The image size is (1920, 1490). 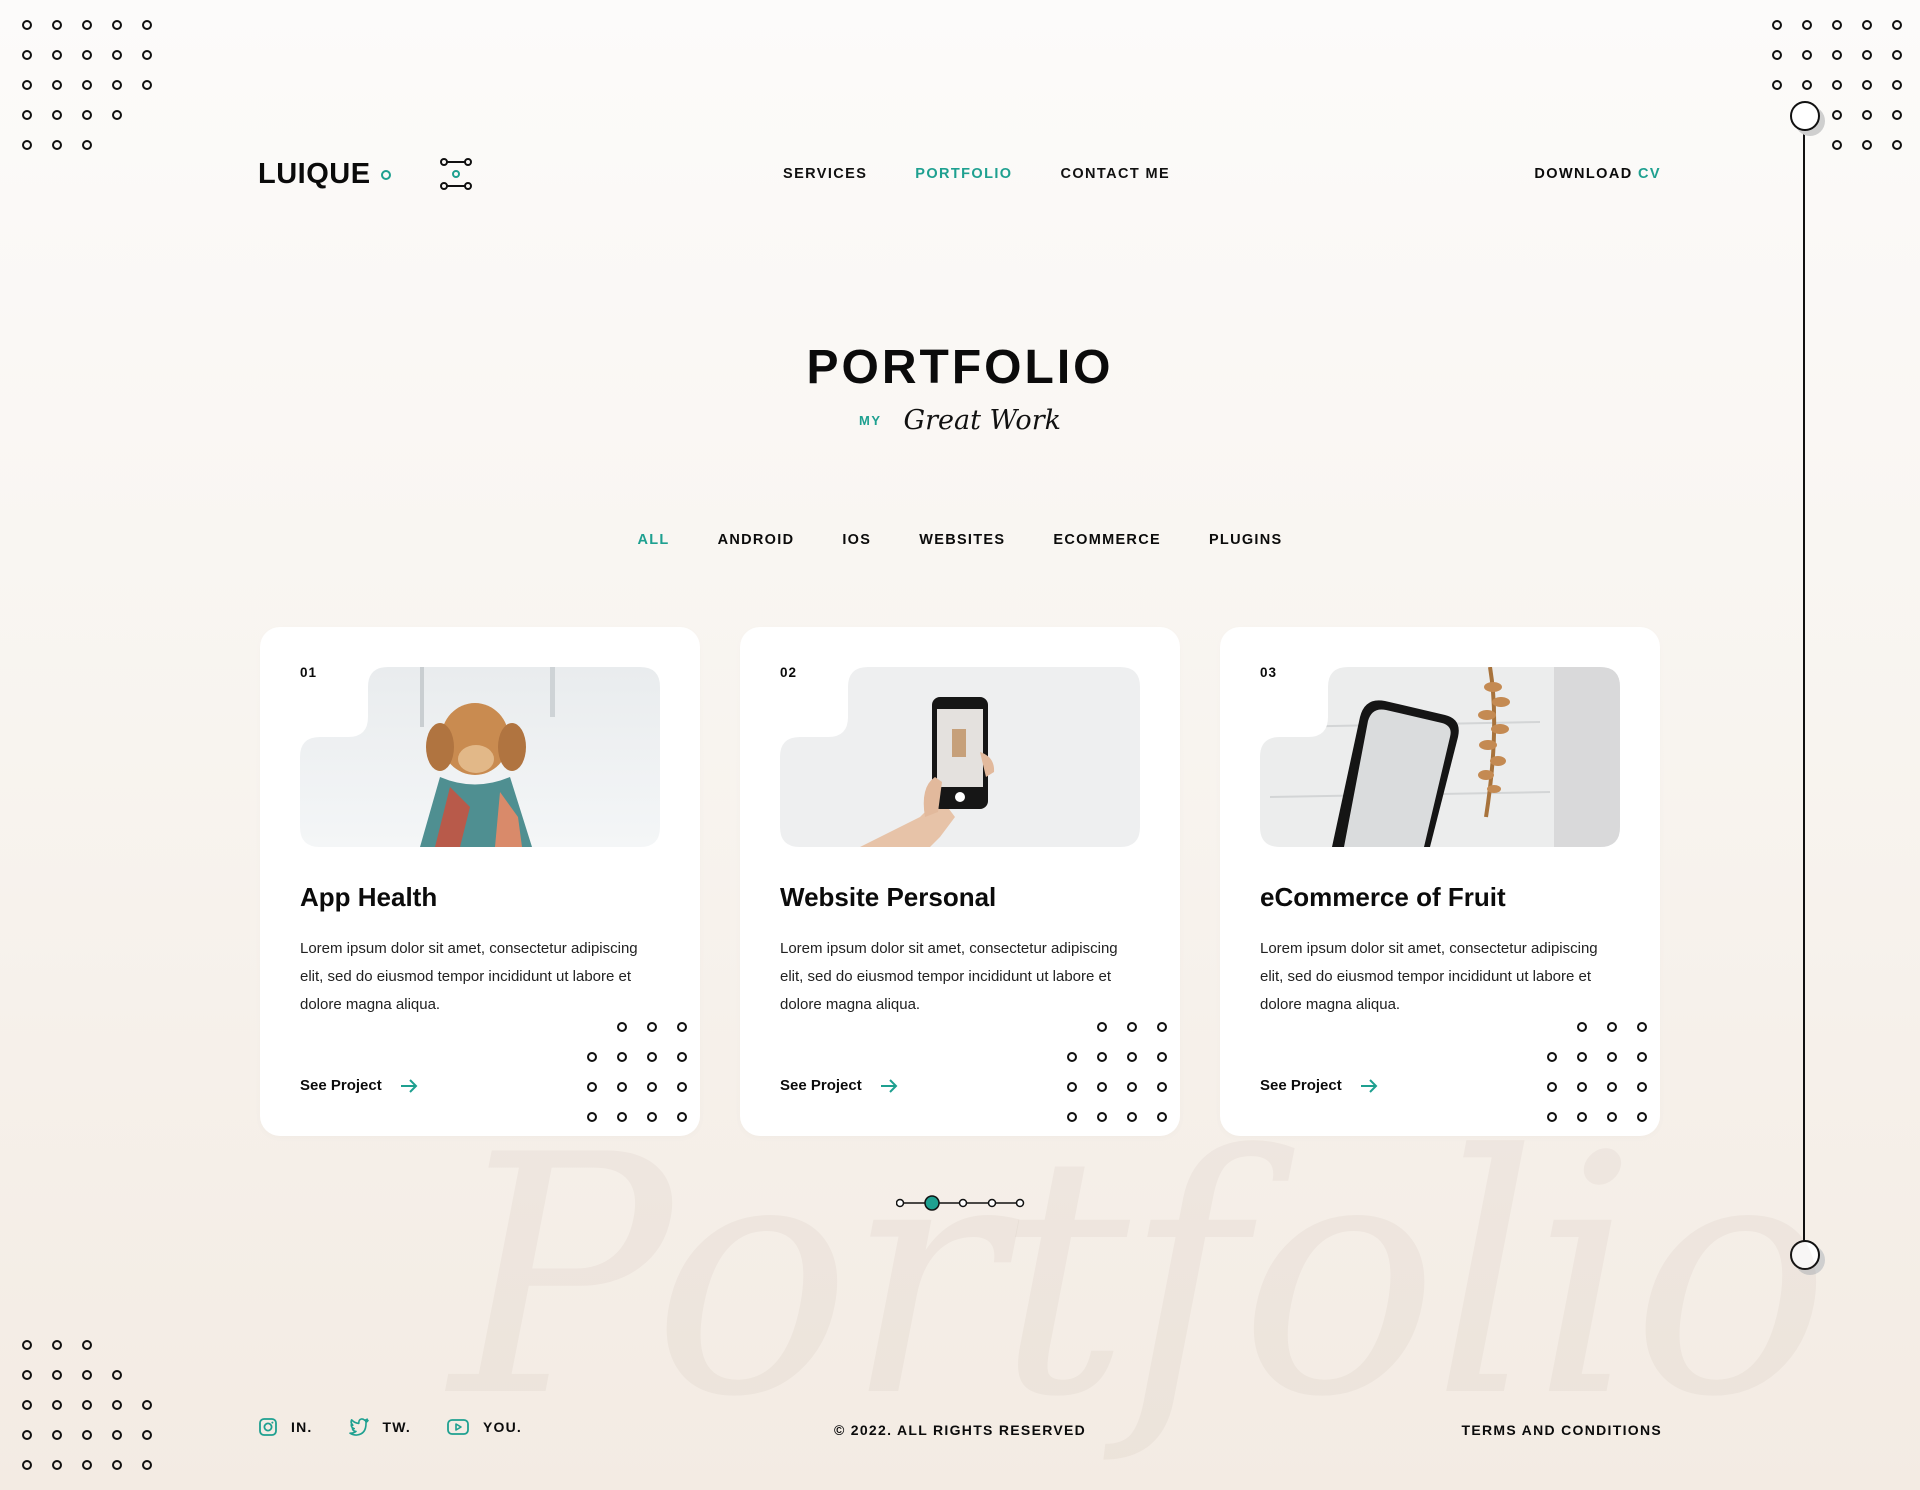 What do you see at coordinates (789, 672) in the screenshot?
I see `card-number: 02` at bounding box center [789, 672].